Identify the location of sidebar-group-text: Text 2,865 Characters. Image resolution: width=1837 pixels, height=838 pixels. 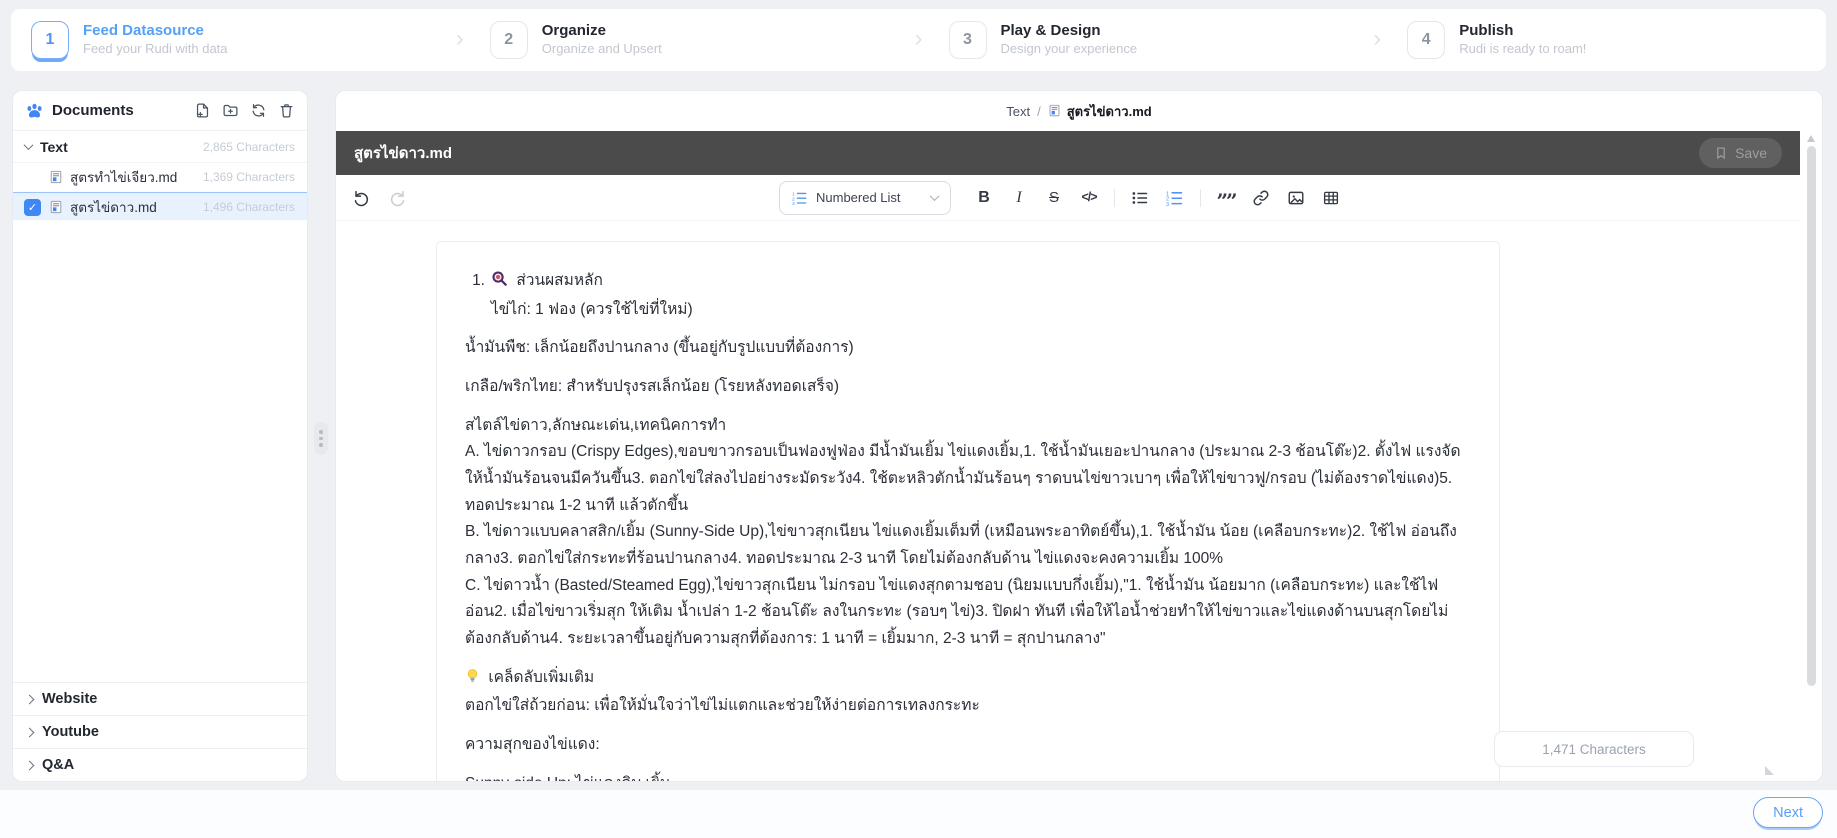
(160, 147).